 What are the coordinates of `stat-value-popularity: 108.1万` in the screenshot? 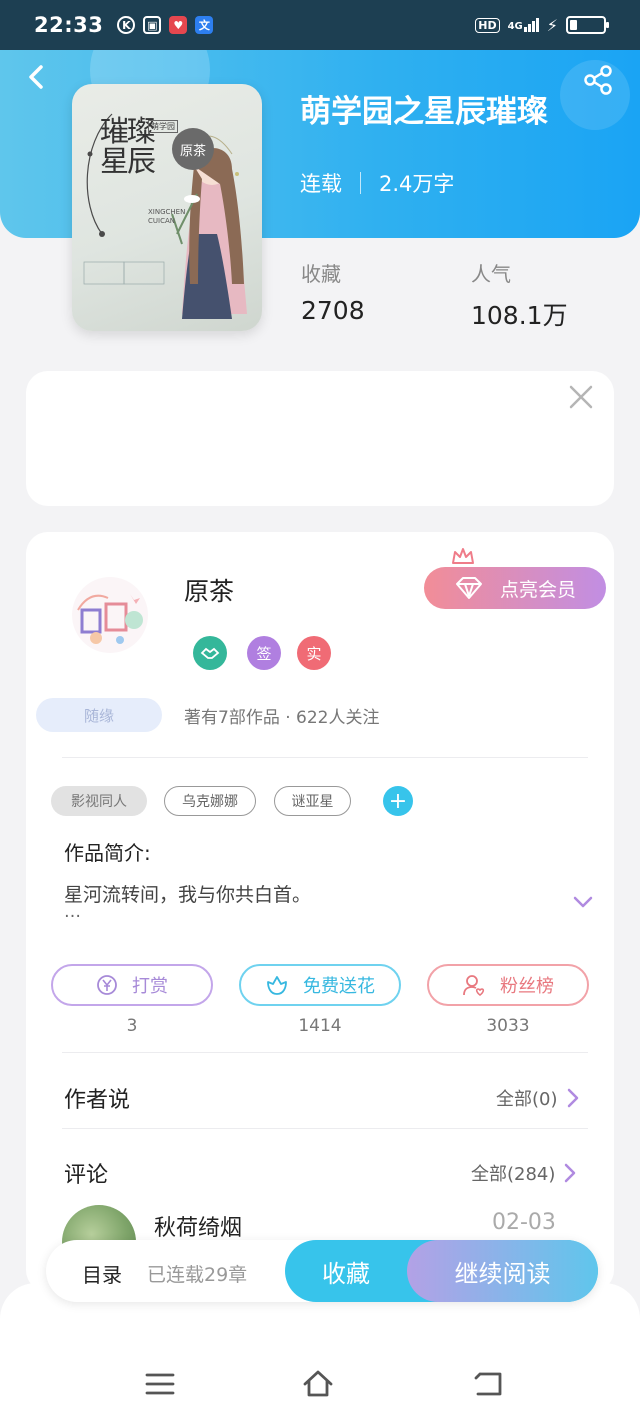 It's located at (519, 315).